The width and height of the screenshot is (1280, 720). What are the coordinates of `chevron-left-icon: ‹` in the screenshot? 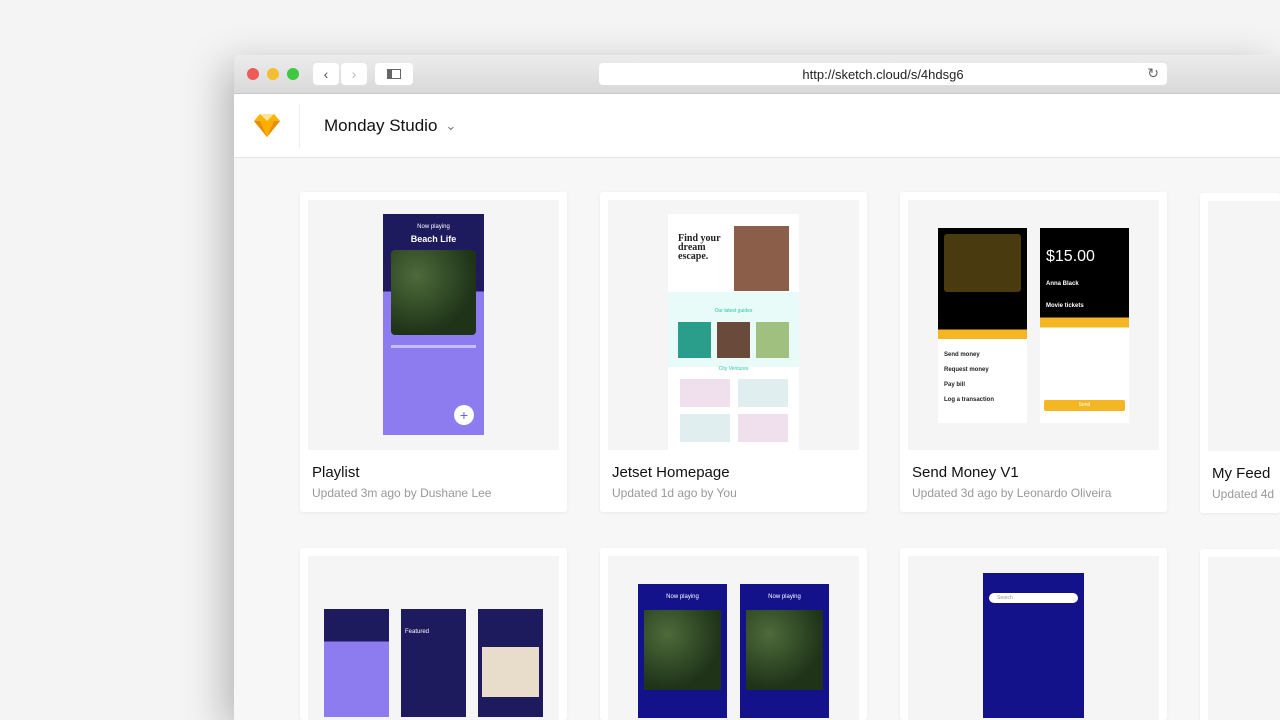 It's located at (326, 74).